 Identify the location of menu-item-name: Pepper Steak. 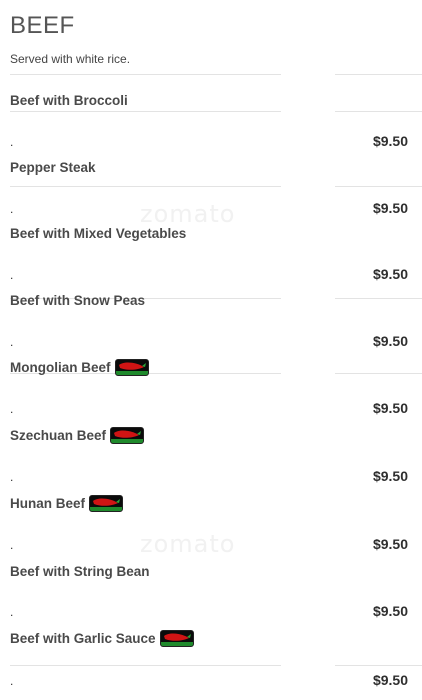
(53, 167).